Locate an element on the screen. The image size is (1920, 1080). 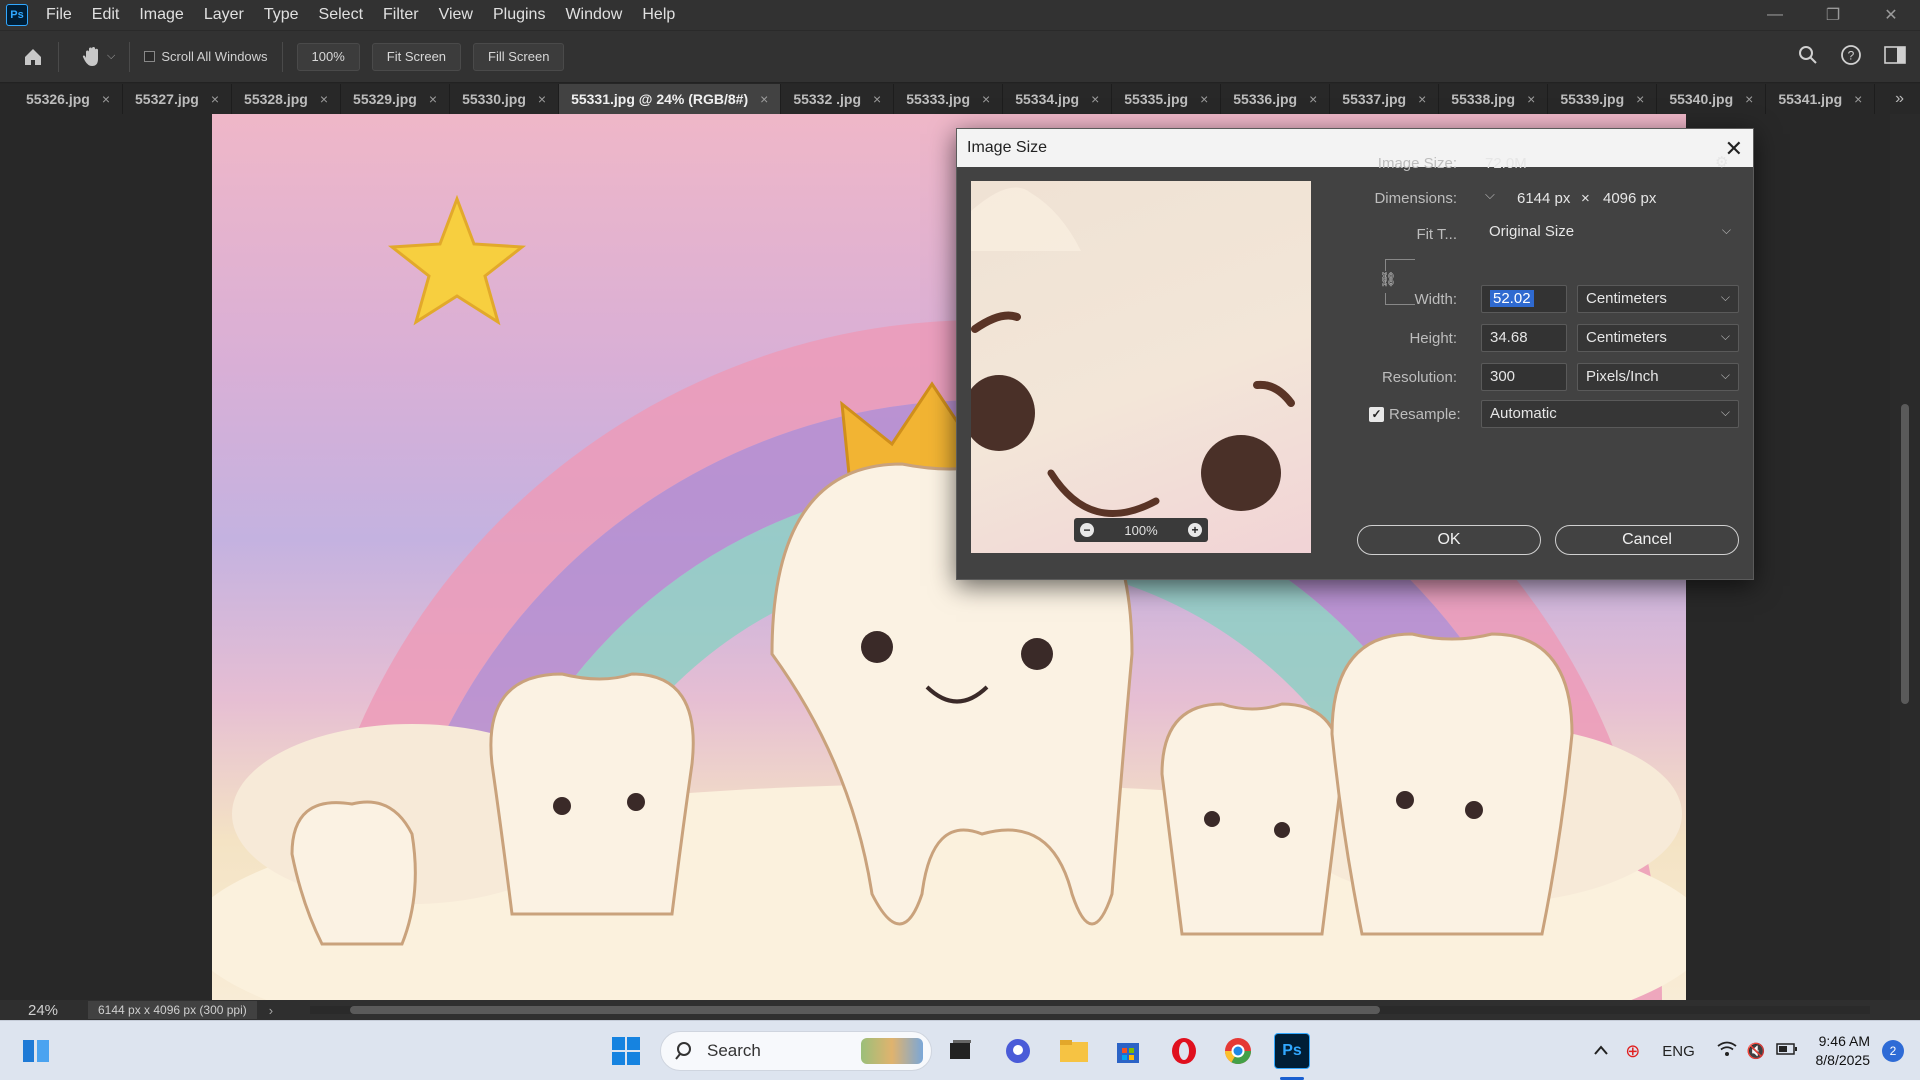
help-icon: ? is located at coordinates (1851, 58).